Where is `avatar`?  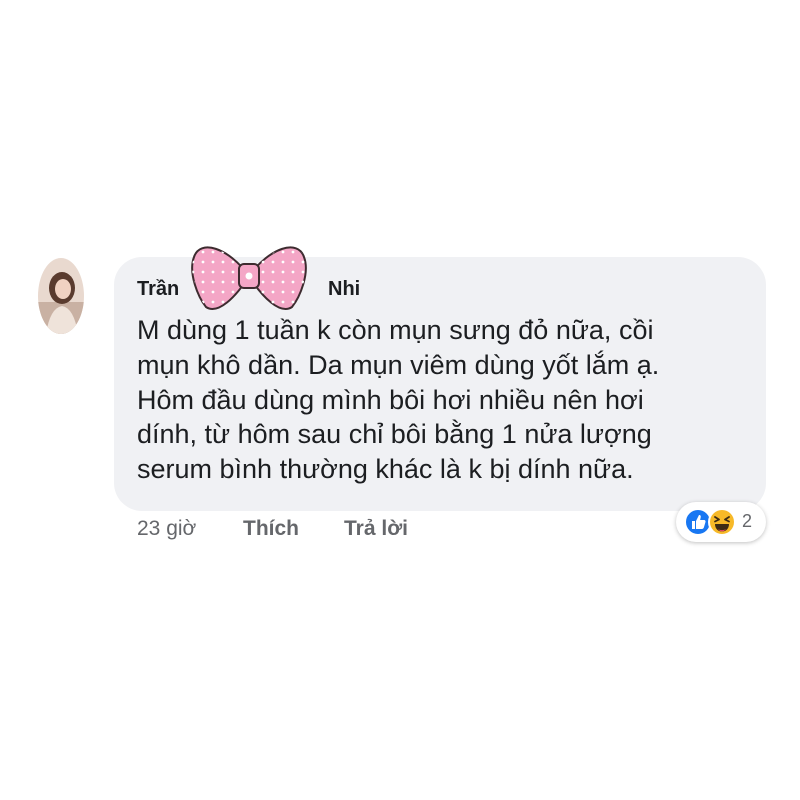 avatar is located at coordinates (61, 296).